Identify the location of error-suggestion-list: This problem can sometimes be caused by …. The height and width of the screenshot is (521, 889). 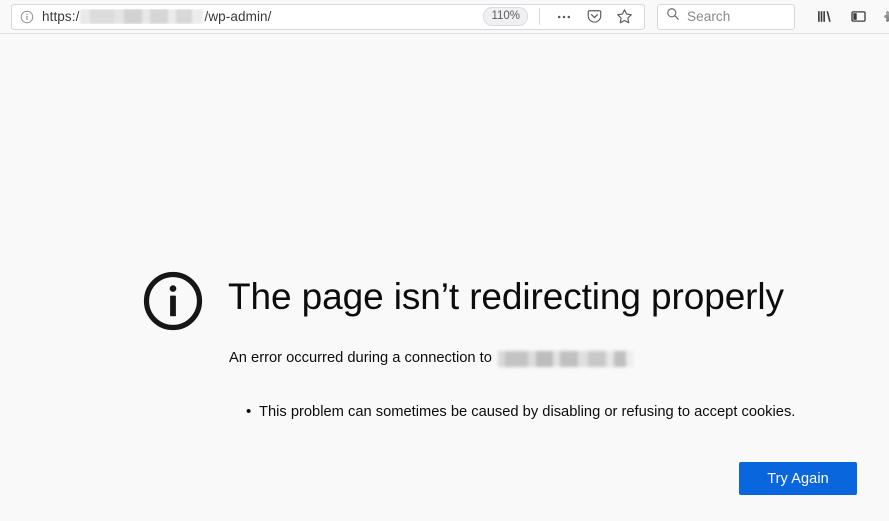
(520, 412).